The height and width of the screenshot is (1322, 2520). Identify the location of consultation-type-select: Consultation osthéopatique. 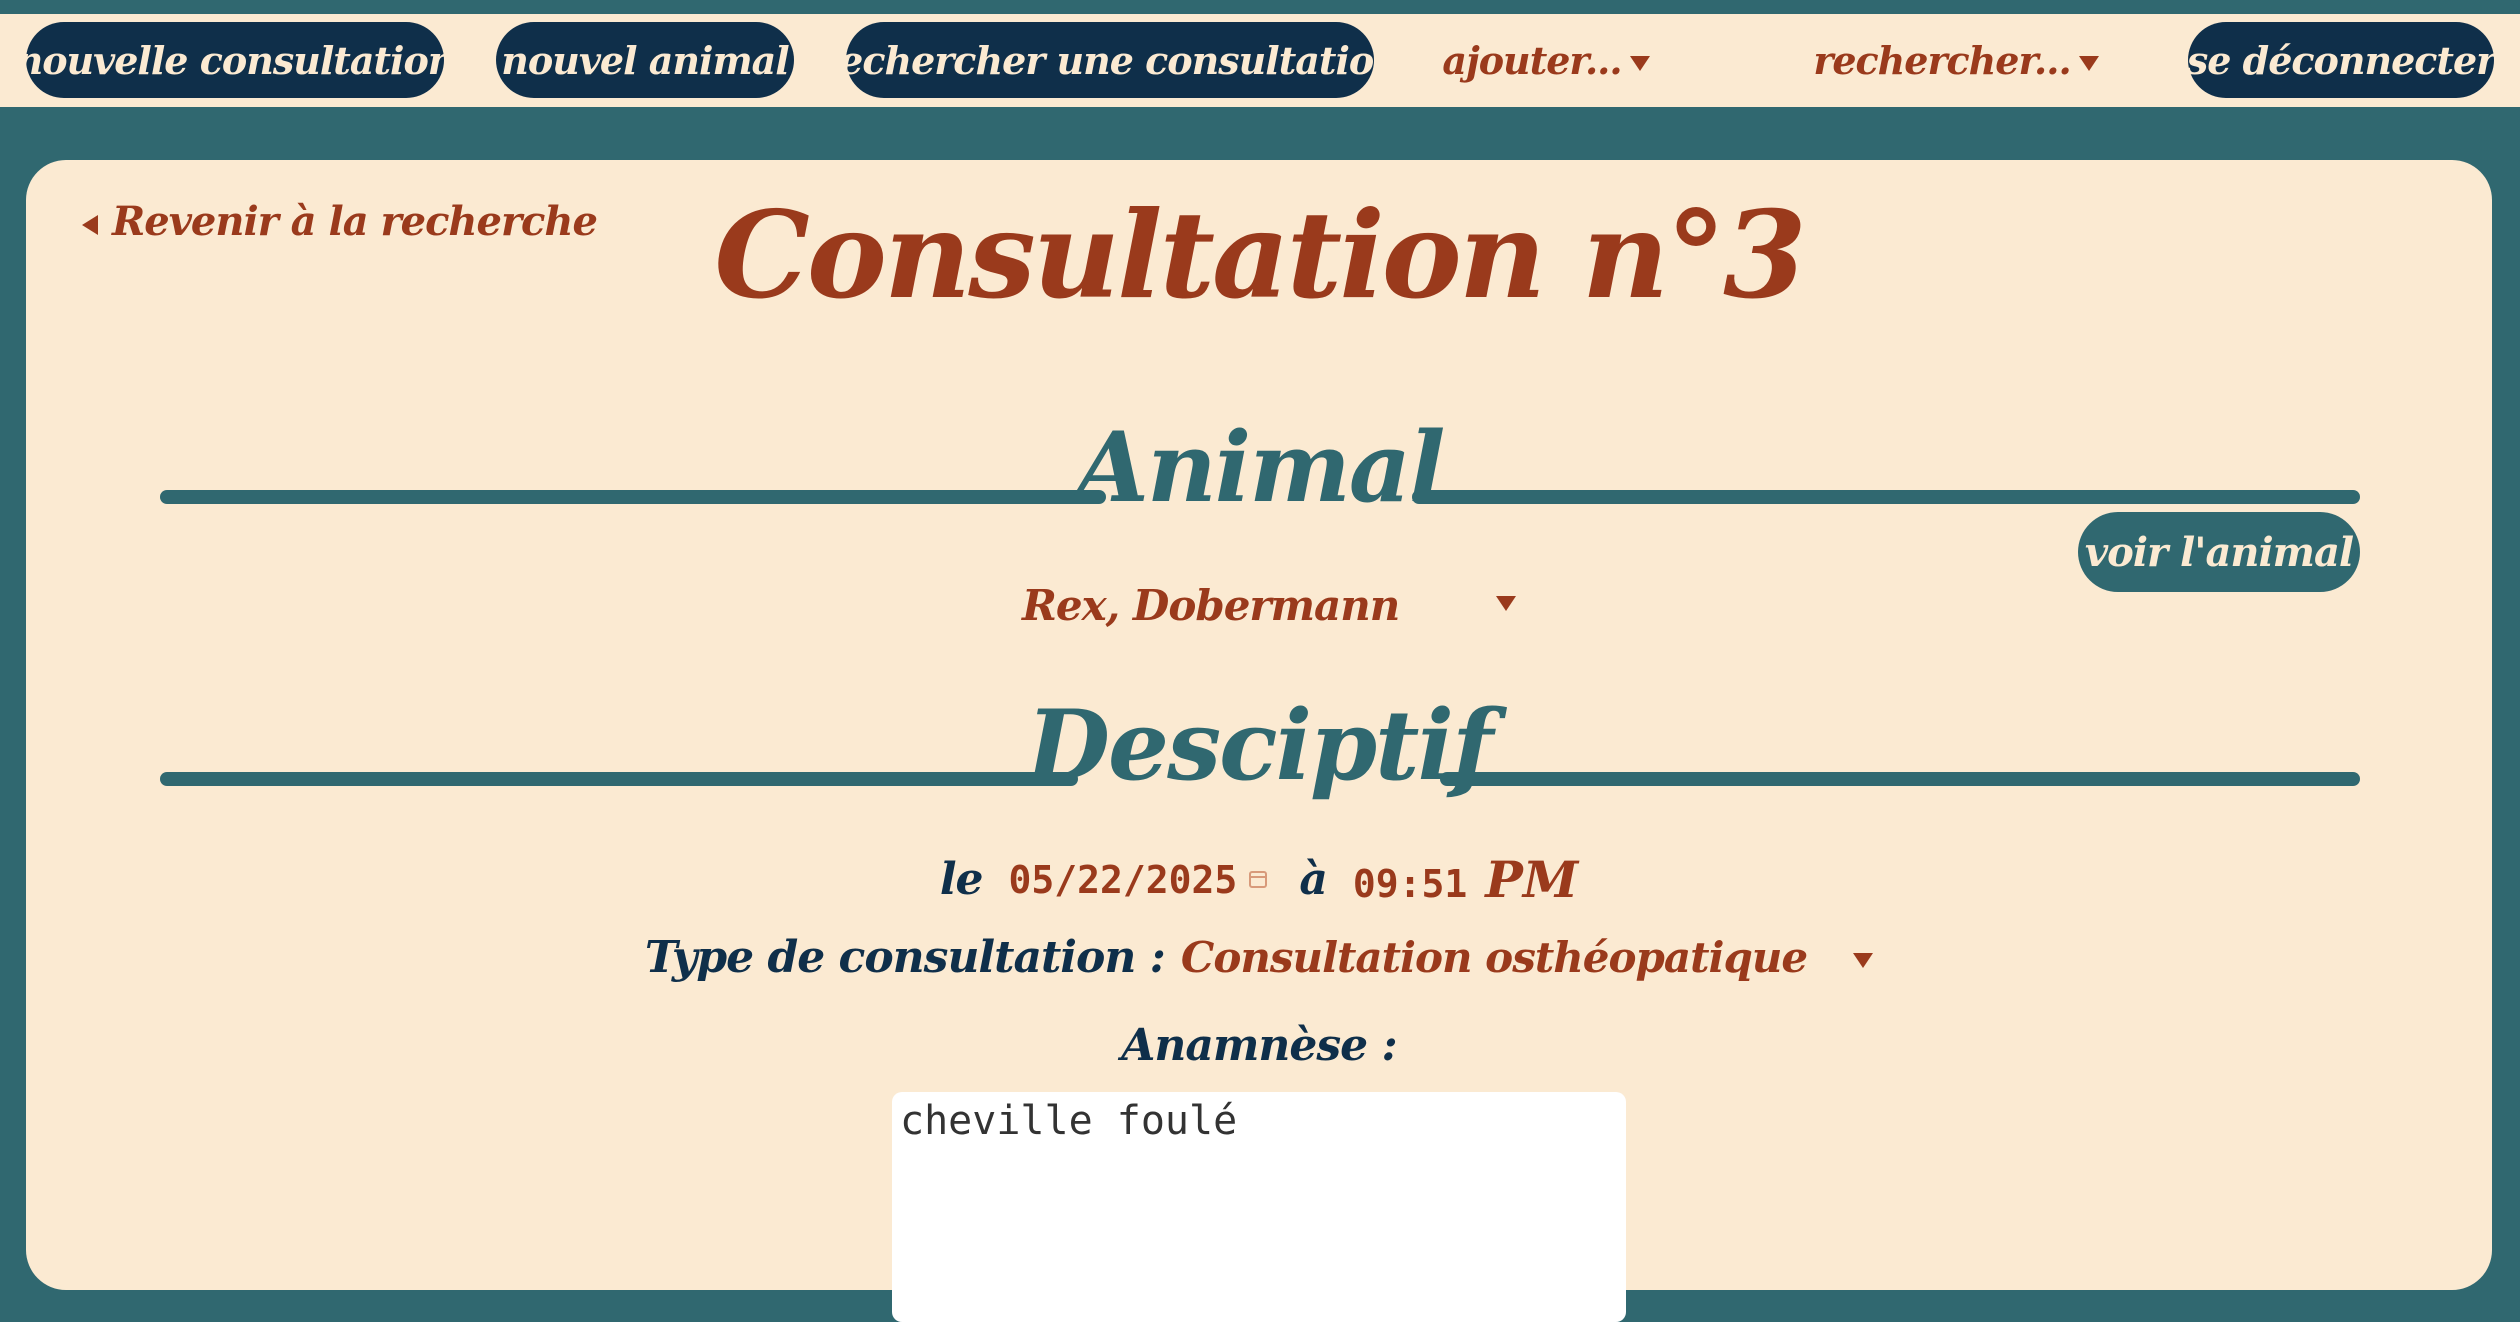
(1527, 957).